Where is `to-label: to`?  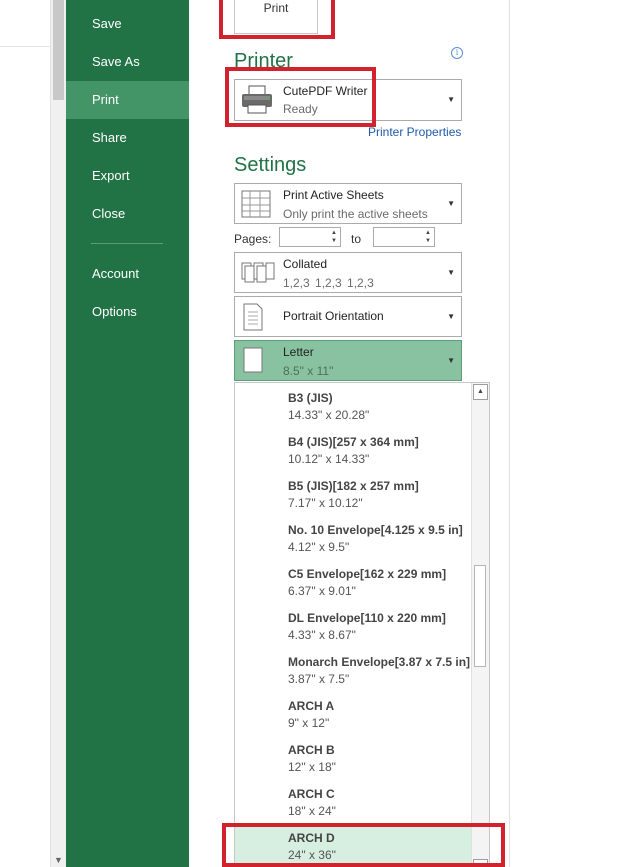 to-label: to is located at coordinates (356, 239).